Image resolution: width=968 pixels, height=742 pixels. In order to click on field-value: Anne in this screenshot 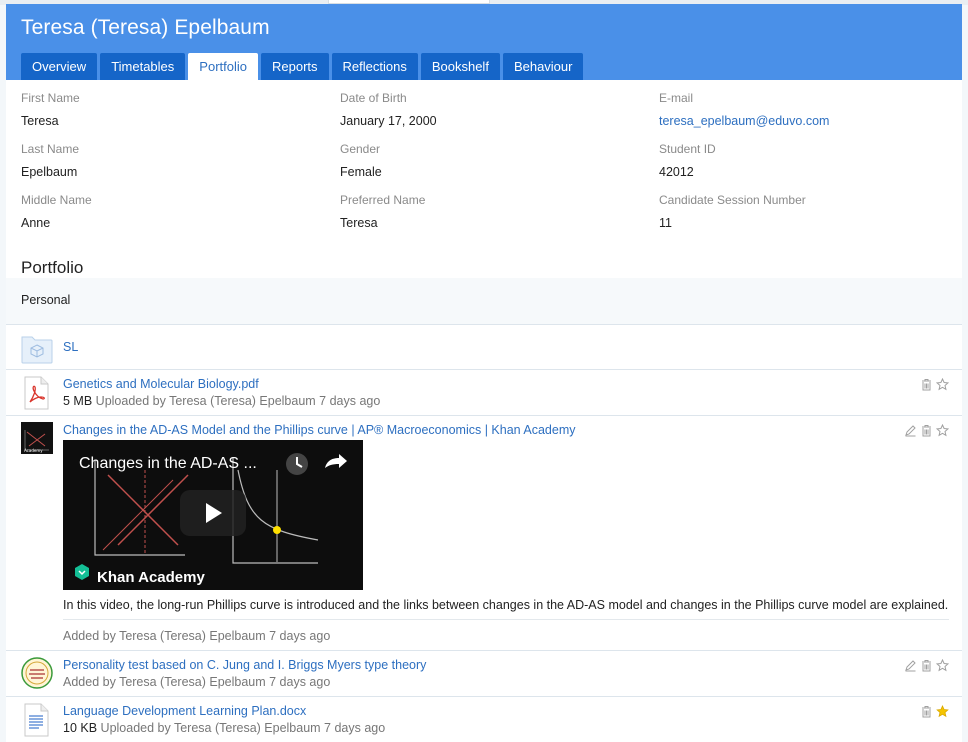, I will do `click(36, 223)`.